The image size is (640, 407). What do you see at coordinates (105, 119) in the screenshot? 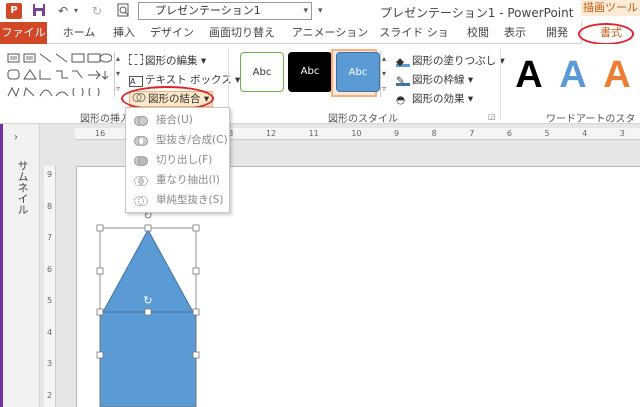
I see `insert-shapes-group-label: 図形の挿入` at bounding box center [105, 119].